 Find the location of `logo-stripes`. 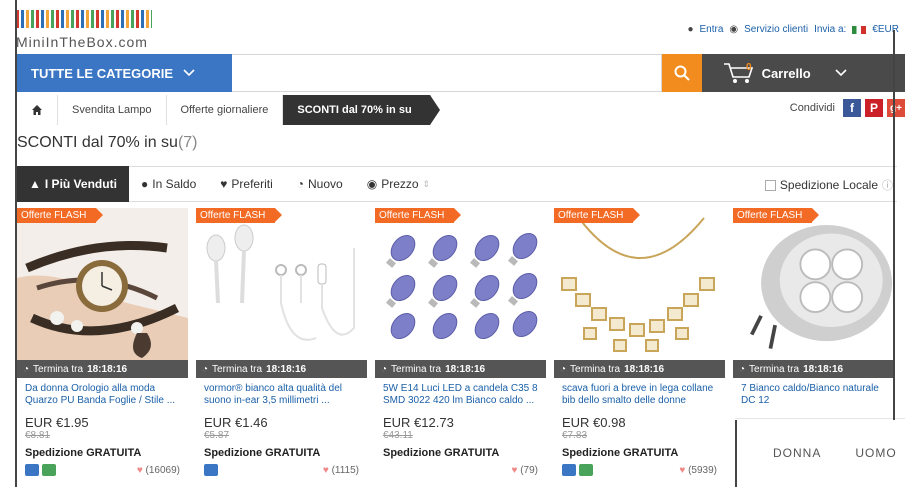

logo-stripes is located at coordinates (84, 19).